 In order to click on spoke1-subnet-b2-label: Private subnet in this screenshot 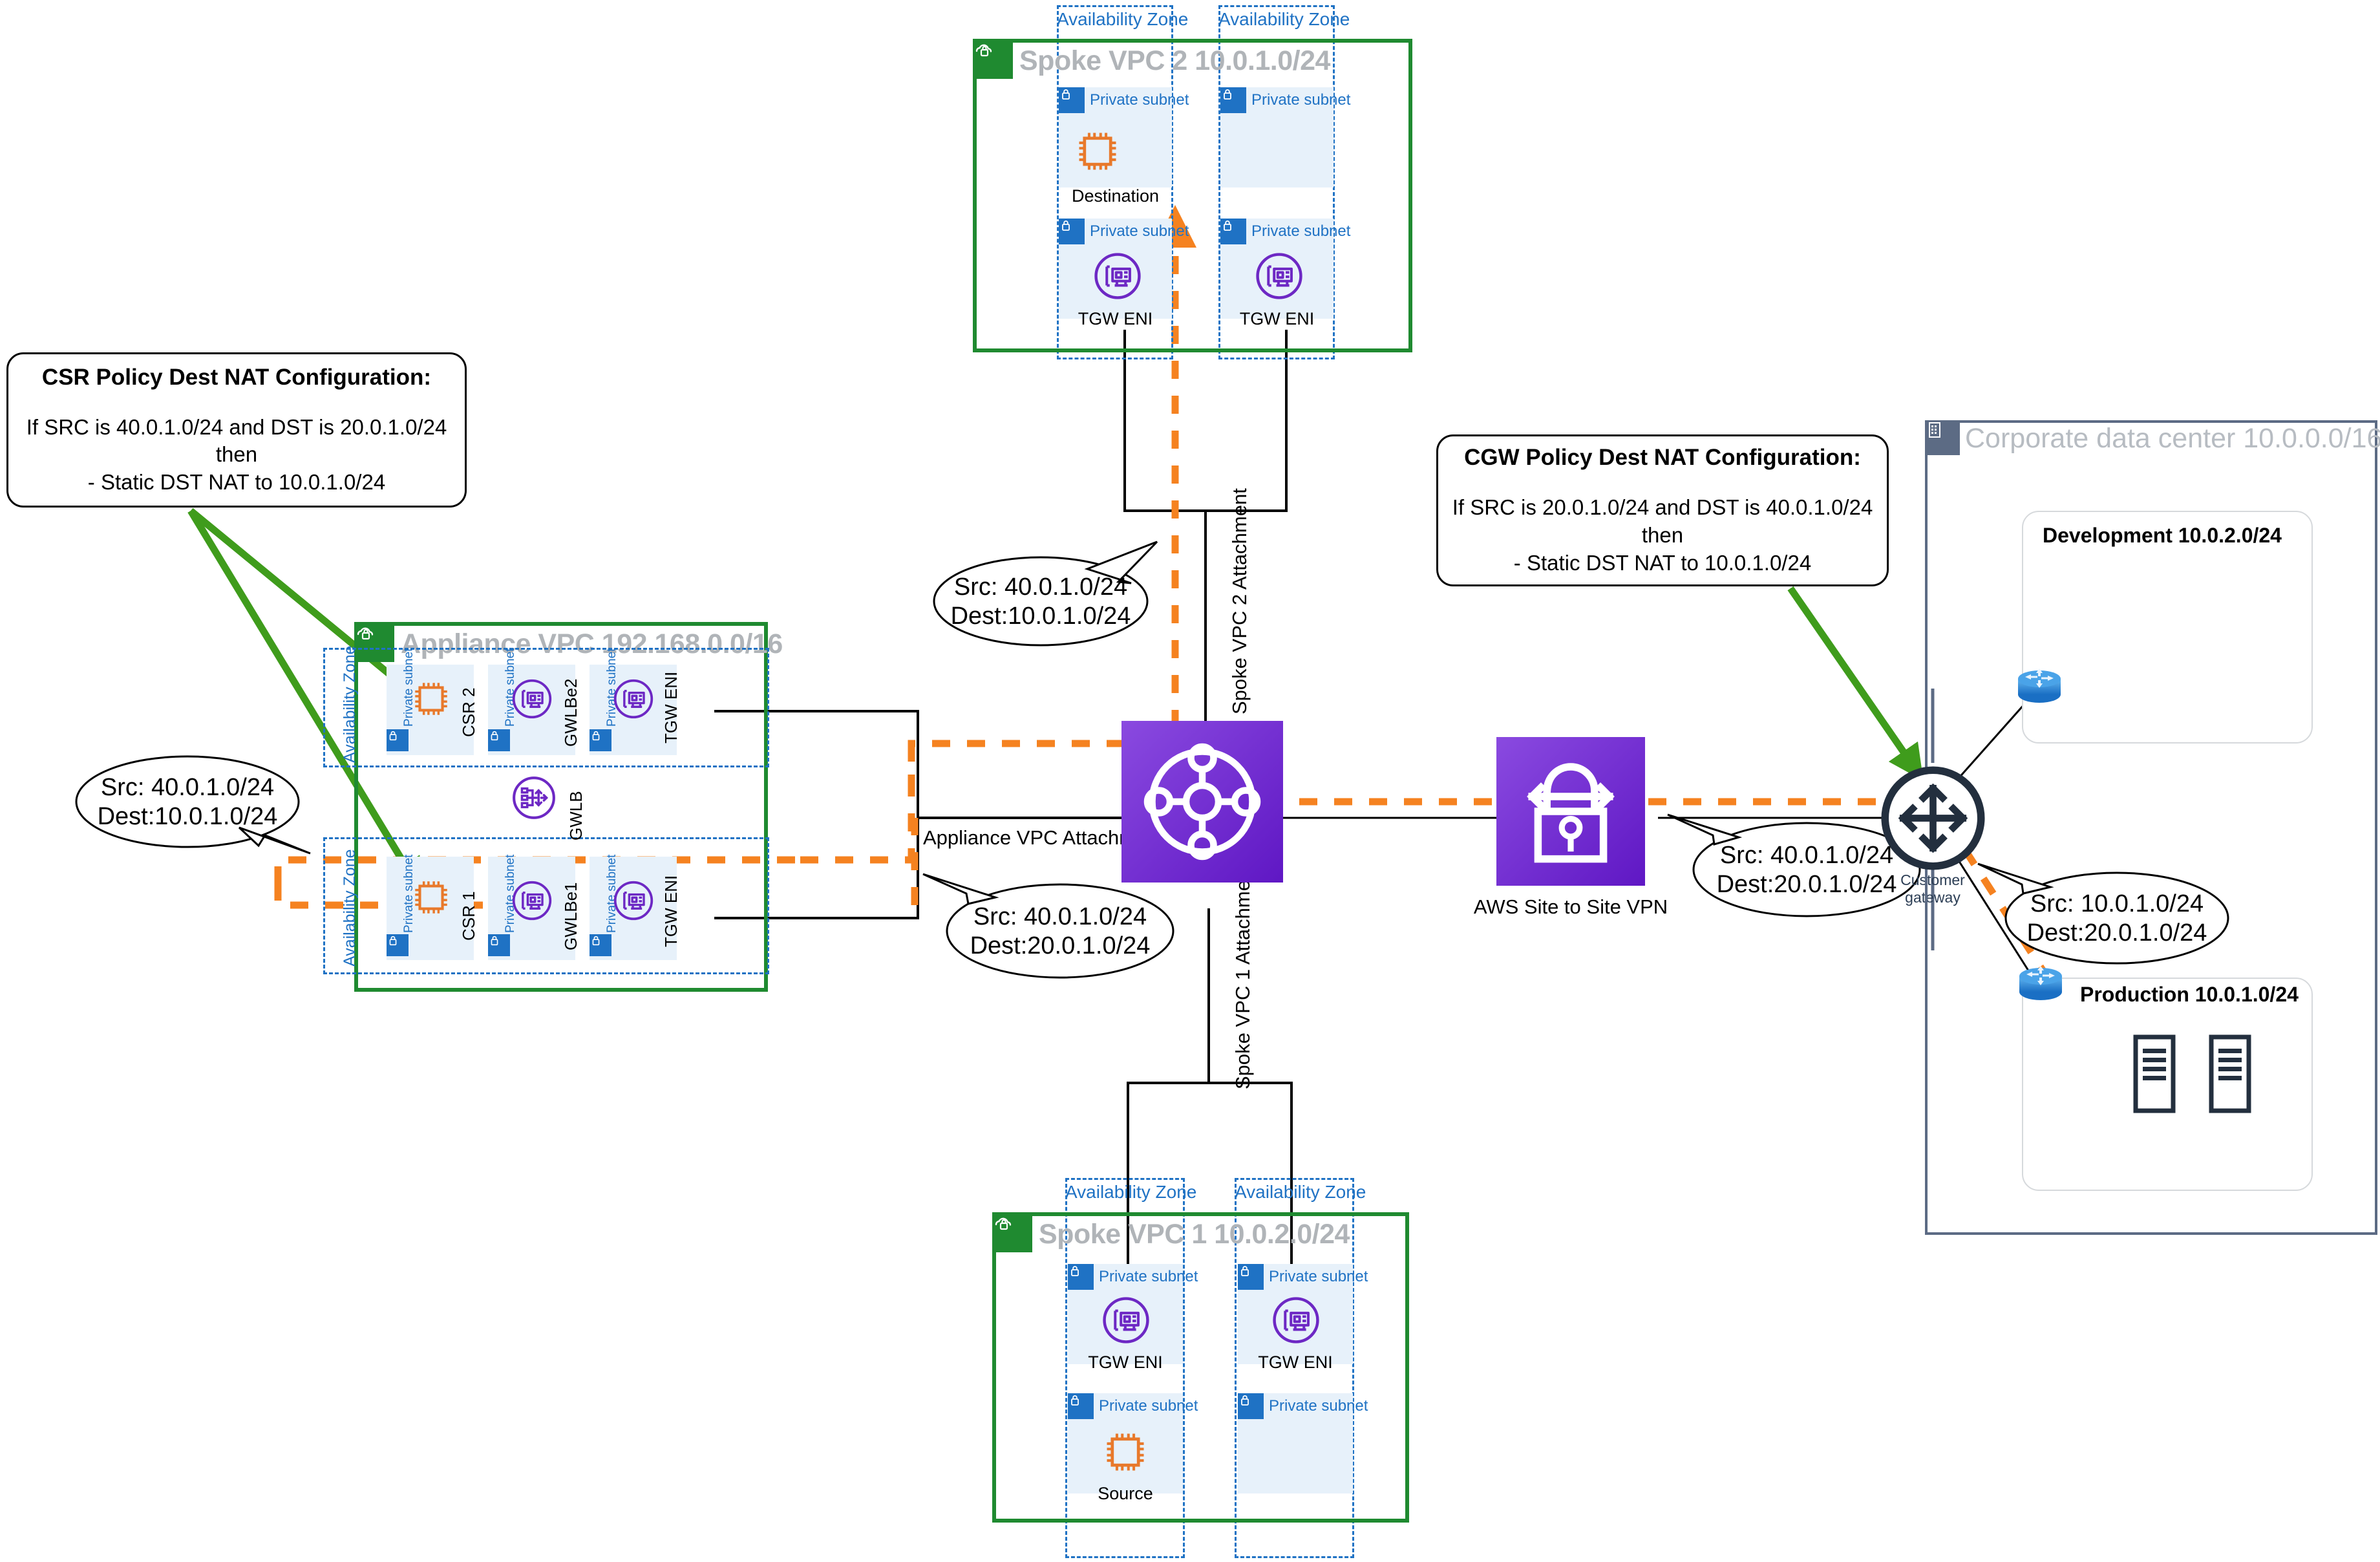, I will do `click(1318, 1406)`.